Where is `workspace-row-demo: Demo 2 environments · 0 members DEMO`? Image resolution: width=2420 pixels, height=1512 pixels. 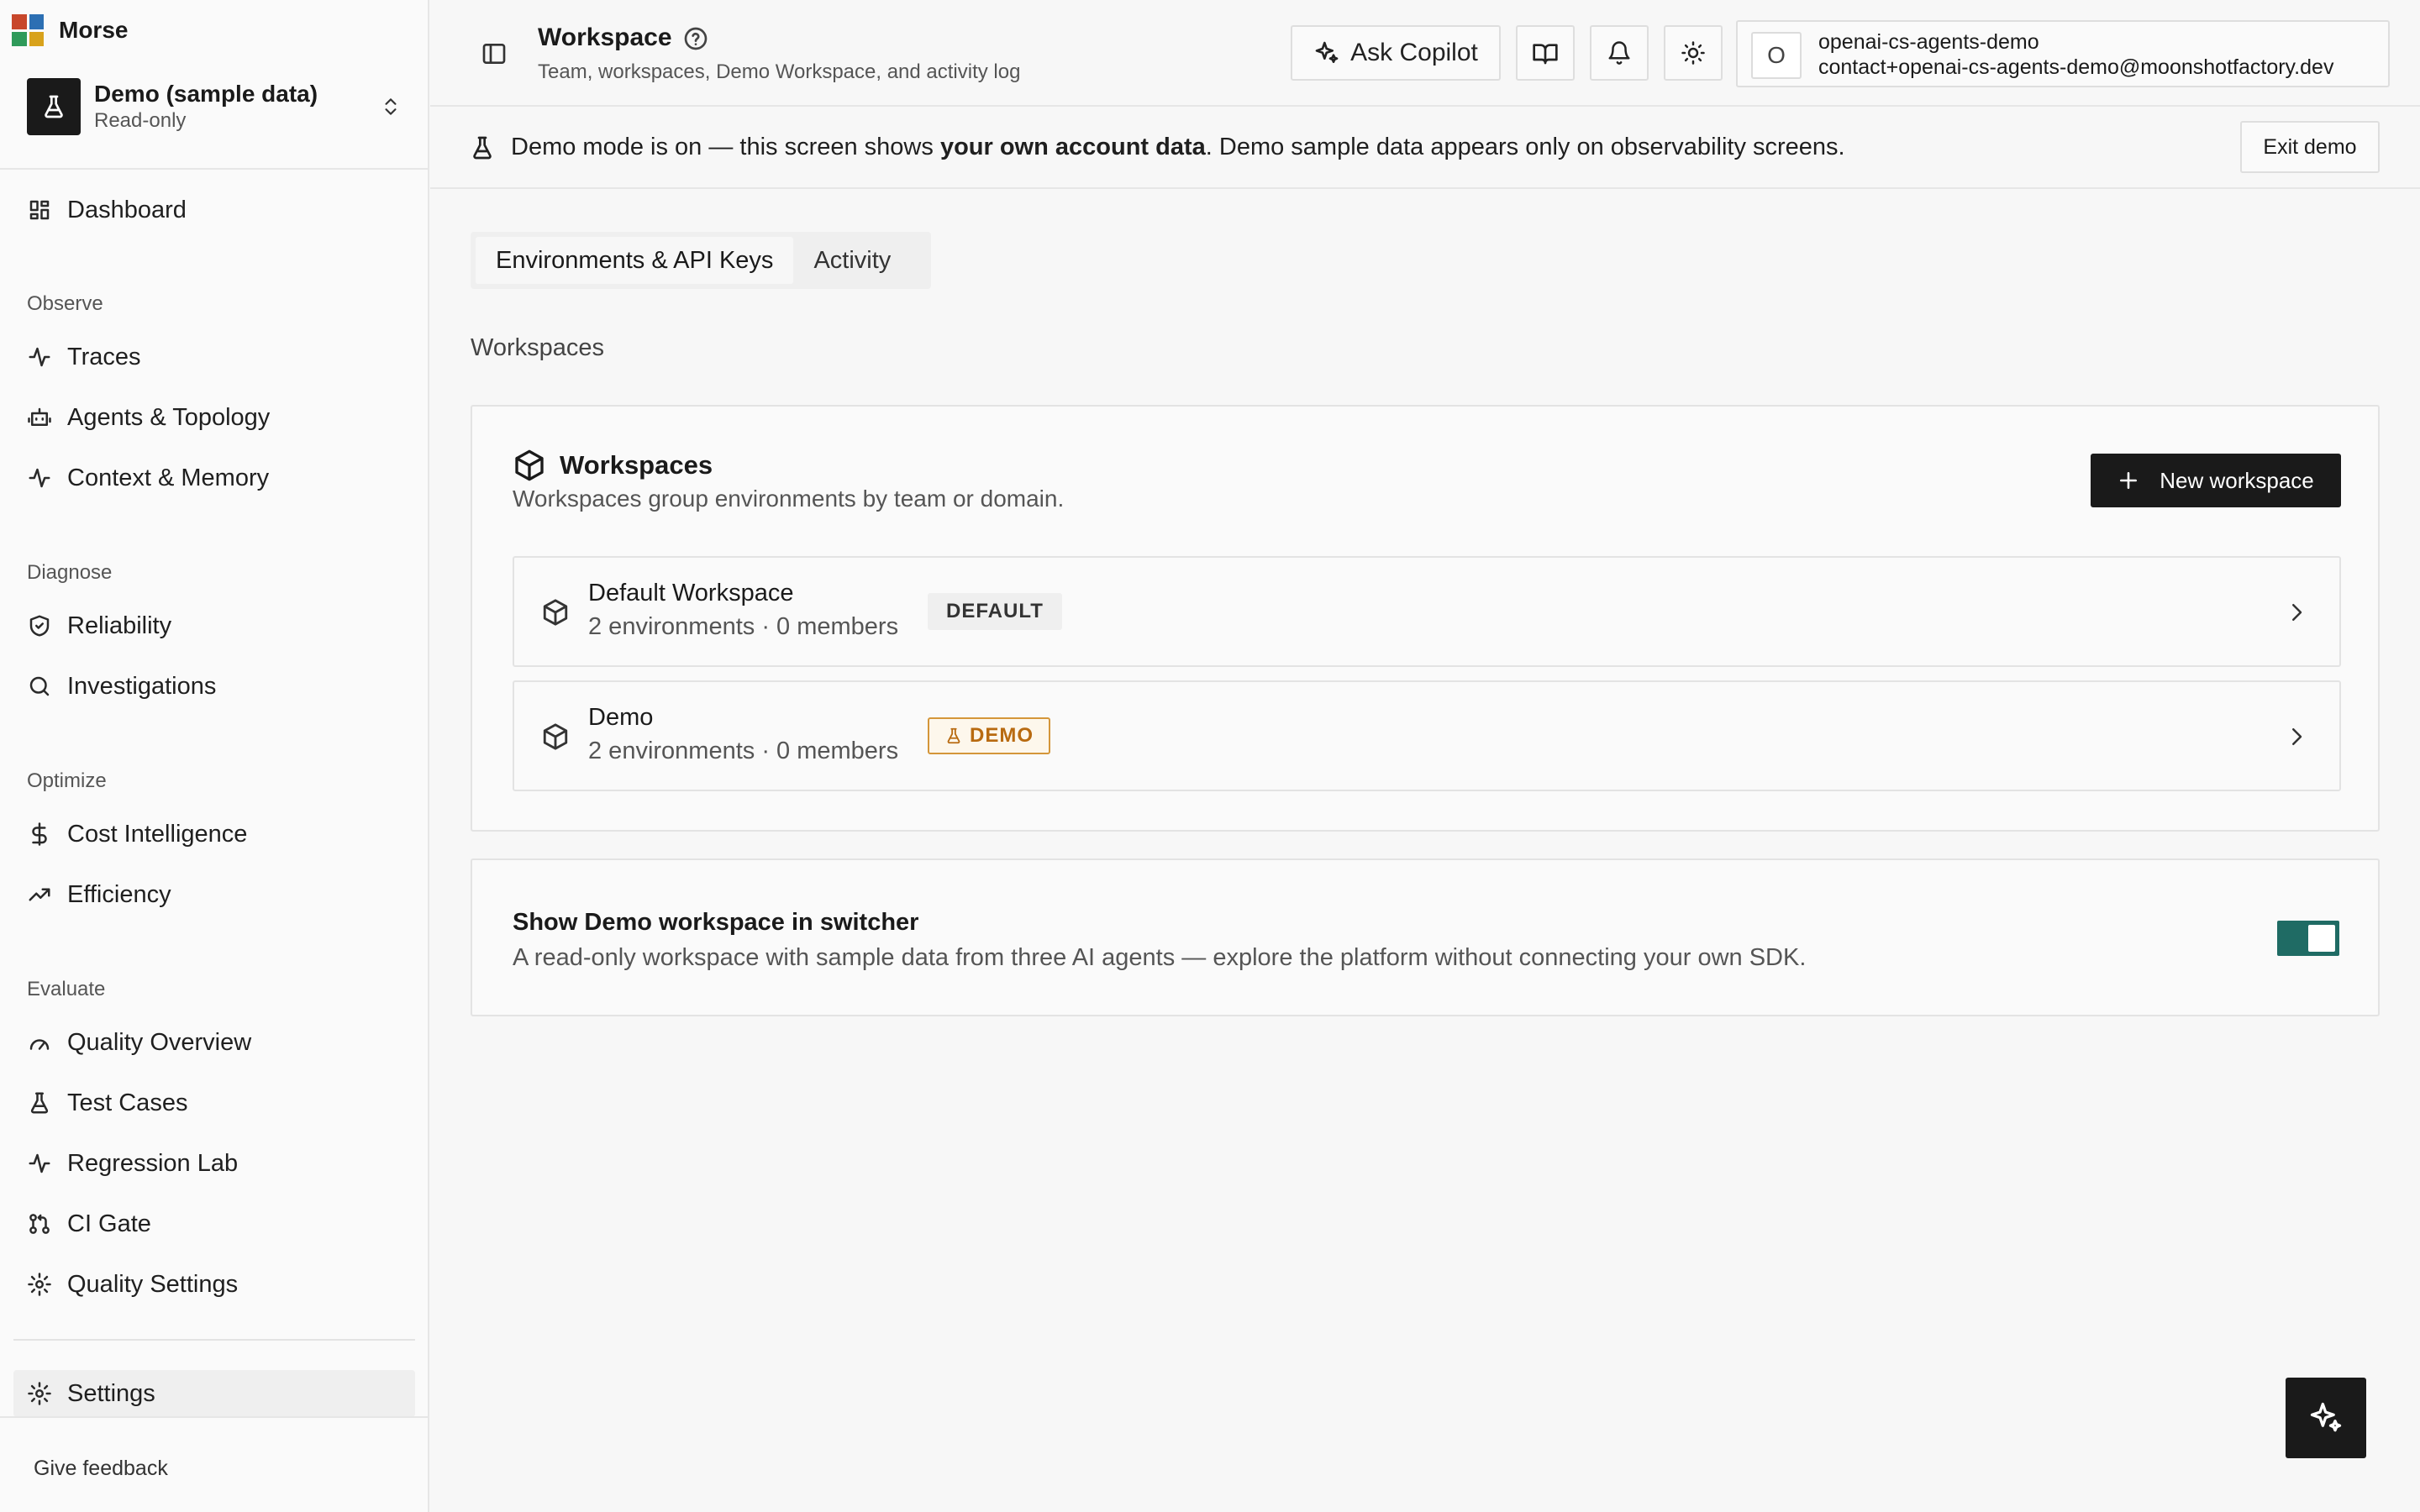 workspace-row-demo: Demo 2 environments · 0 members DEMO is located at coordinates (1427, 735).